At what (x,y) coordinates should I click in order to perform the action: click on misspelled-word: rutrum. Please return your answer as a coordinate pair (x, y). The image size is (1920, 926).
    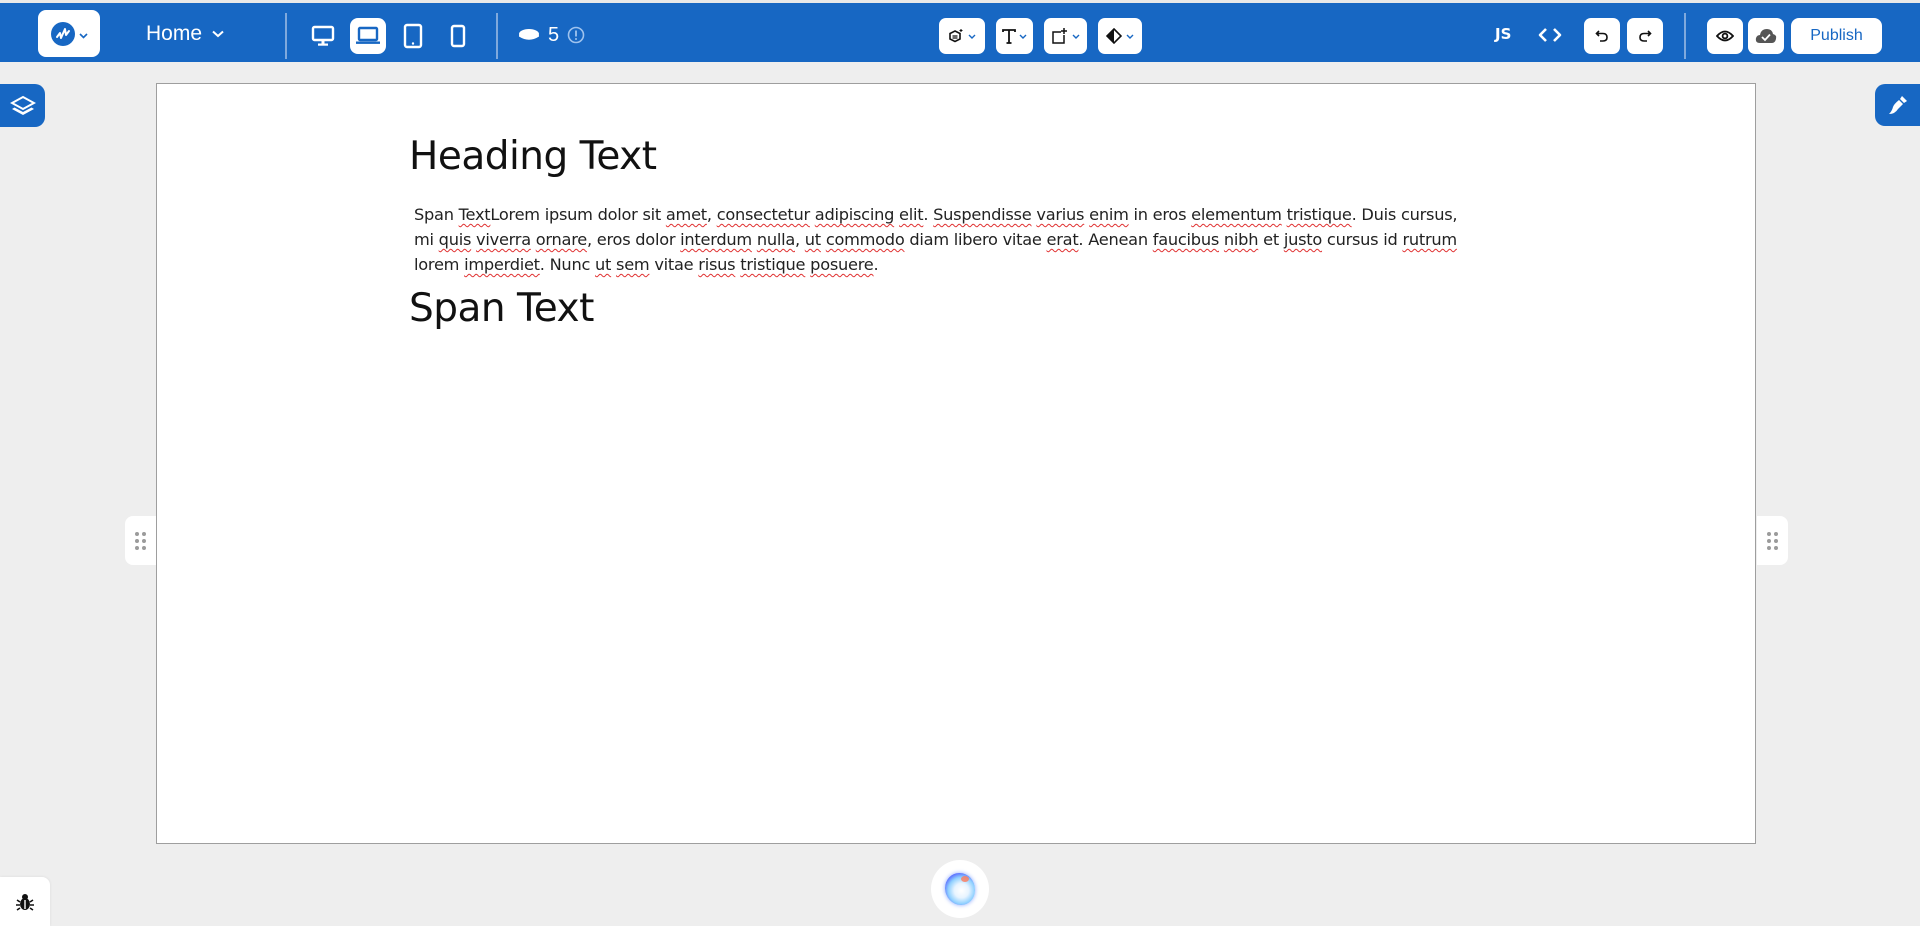
    Looking at the image, I should click on (1429, 239).